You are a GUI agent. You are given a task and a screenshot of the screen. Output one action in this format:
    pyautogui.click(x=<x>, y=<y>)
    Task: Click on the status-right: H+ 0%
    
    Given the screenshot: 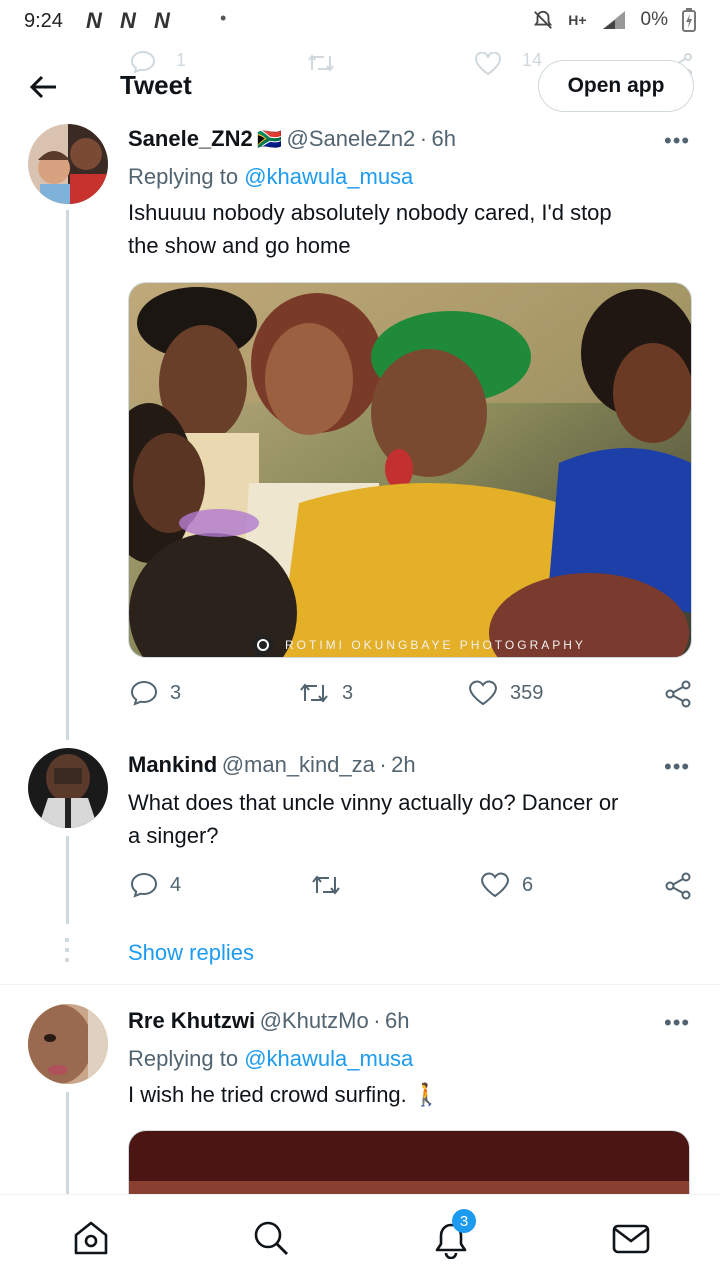 What is the action you would take?
    pyautogui.click(x=614, y=20)
    